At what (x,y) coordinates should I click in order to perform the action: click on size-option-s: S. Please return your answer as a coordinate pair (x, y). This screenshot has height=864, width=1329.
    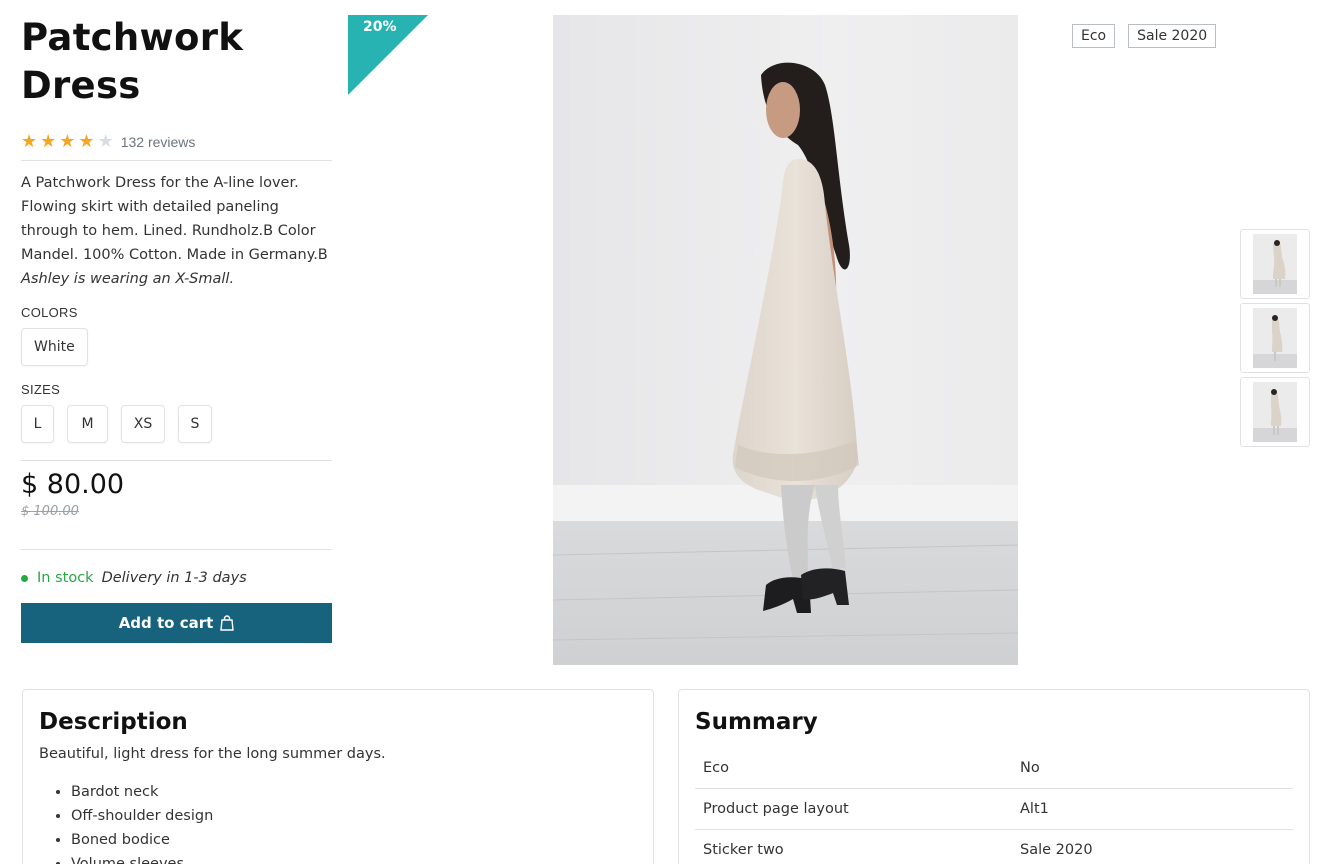
    Looking at the image, I should click on (195, 424).